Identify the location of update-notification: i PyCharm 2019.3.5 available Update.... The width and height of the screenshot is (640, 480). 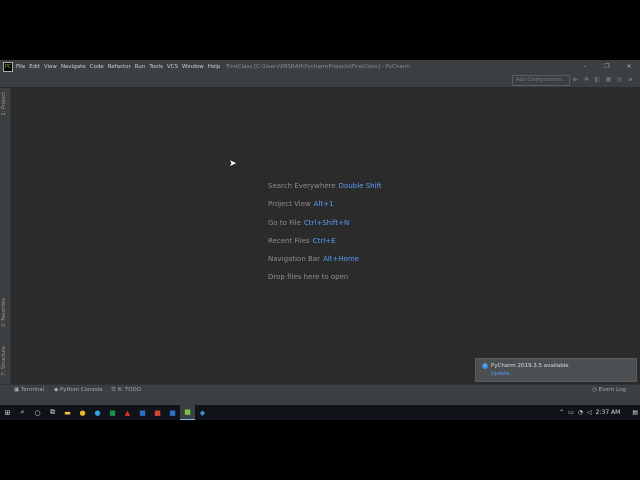
(556, 370).